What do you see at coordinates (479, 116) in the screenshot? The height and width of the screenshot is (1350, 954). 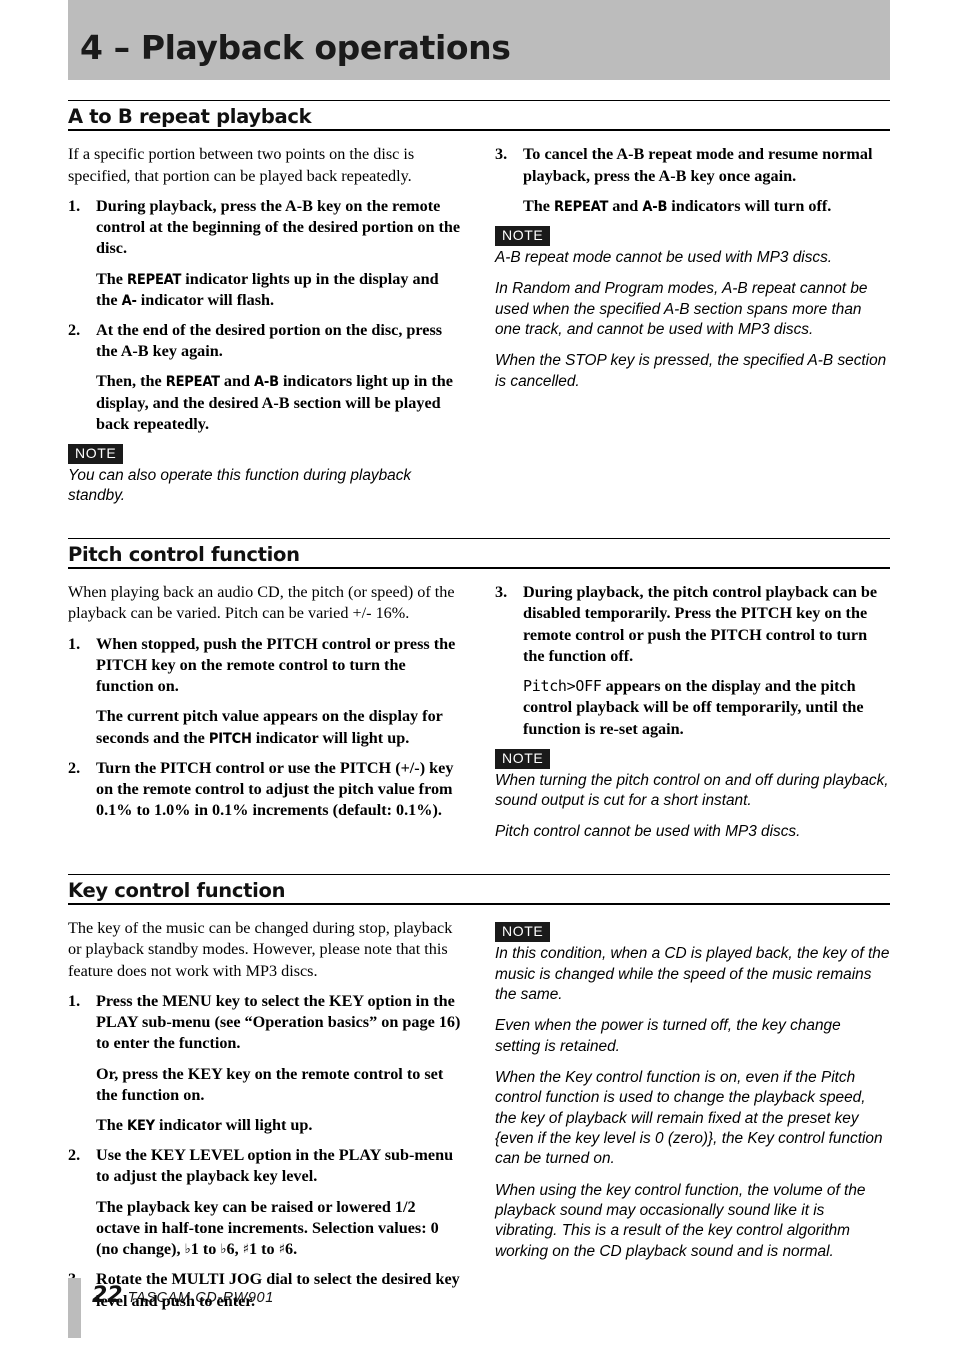 I see `section-heading-rule: A to B repeat playback` at bounding box center [479, 116].